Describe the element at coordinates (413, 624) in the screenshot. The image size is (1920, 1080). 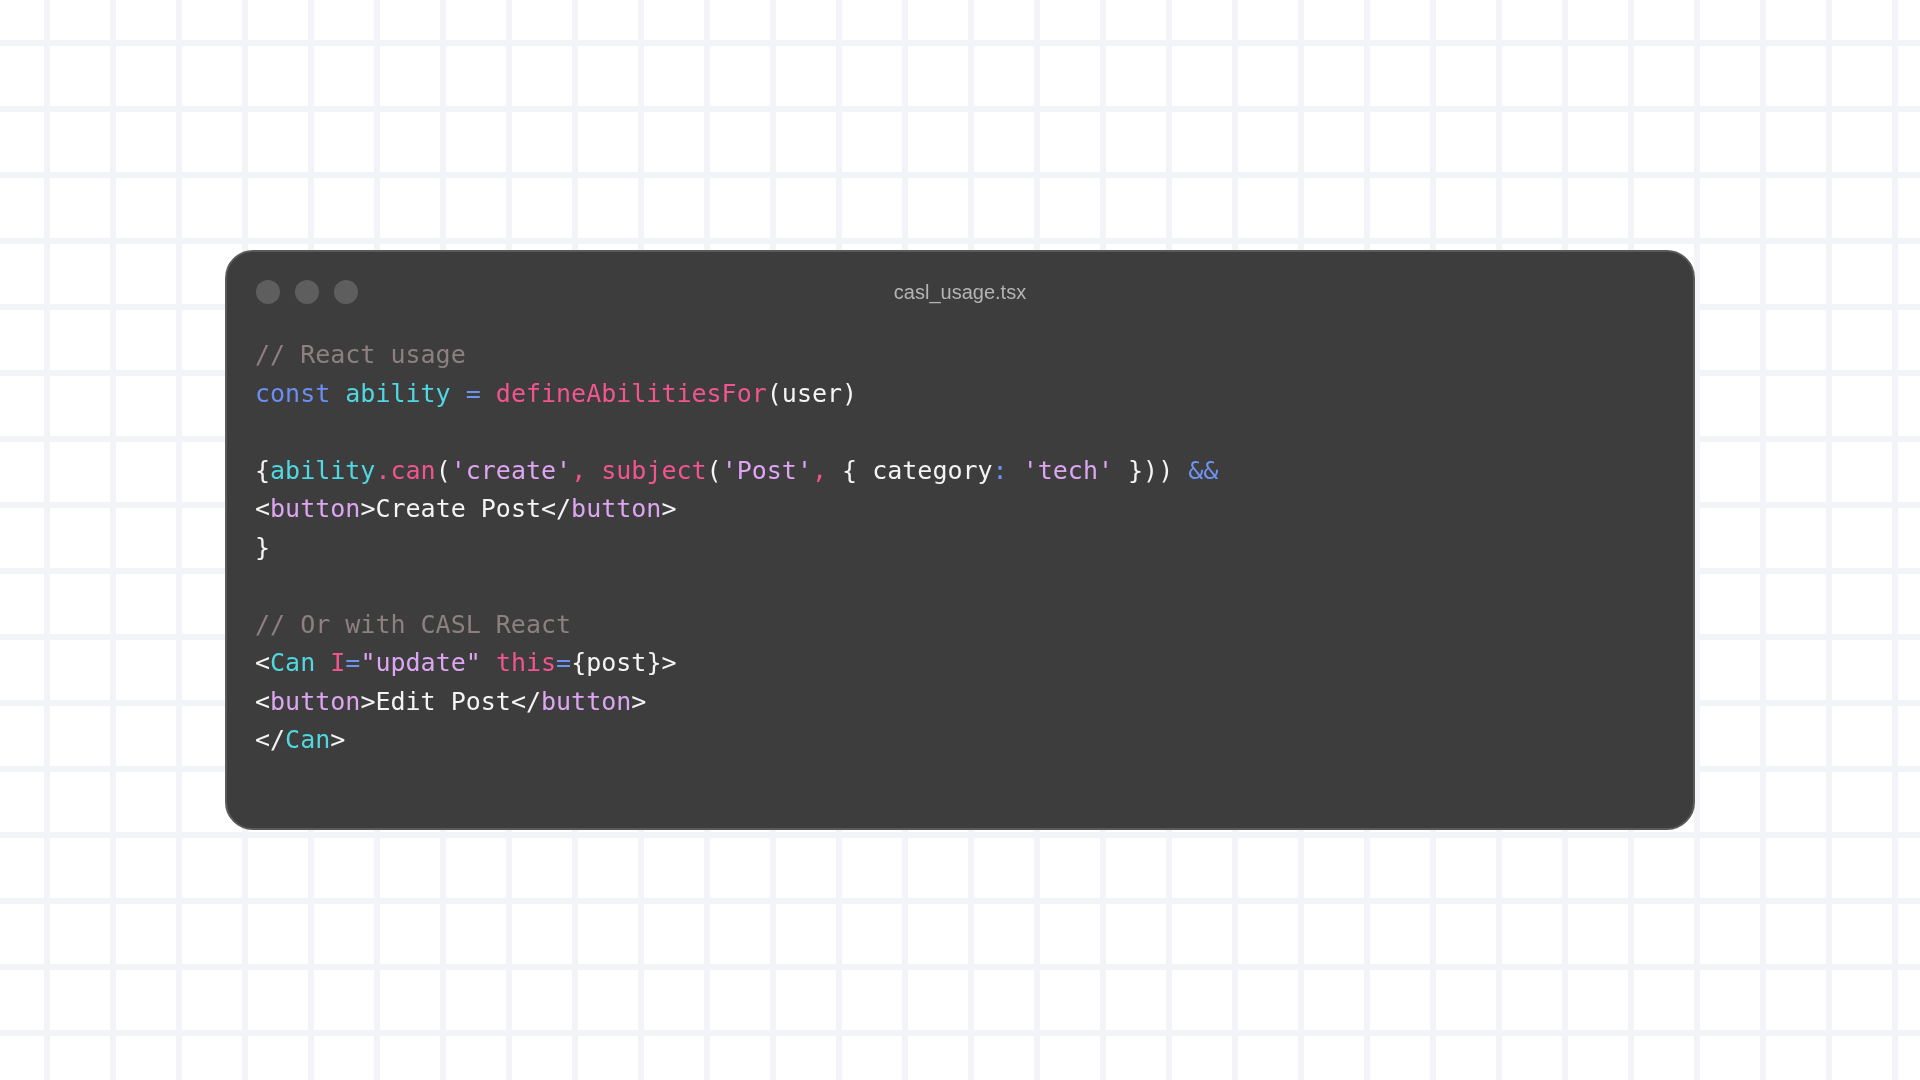
I see `code-comment: // Or with CASL React` at that location.